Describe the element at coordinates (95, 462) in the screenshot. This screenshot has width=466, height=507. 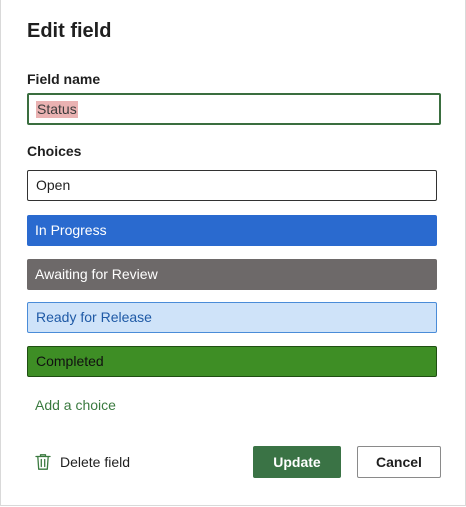
I see `delete-field-label: Delete field` at that location.